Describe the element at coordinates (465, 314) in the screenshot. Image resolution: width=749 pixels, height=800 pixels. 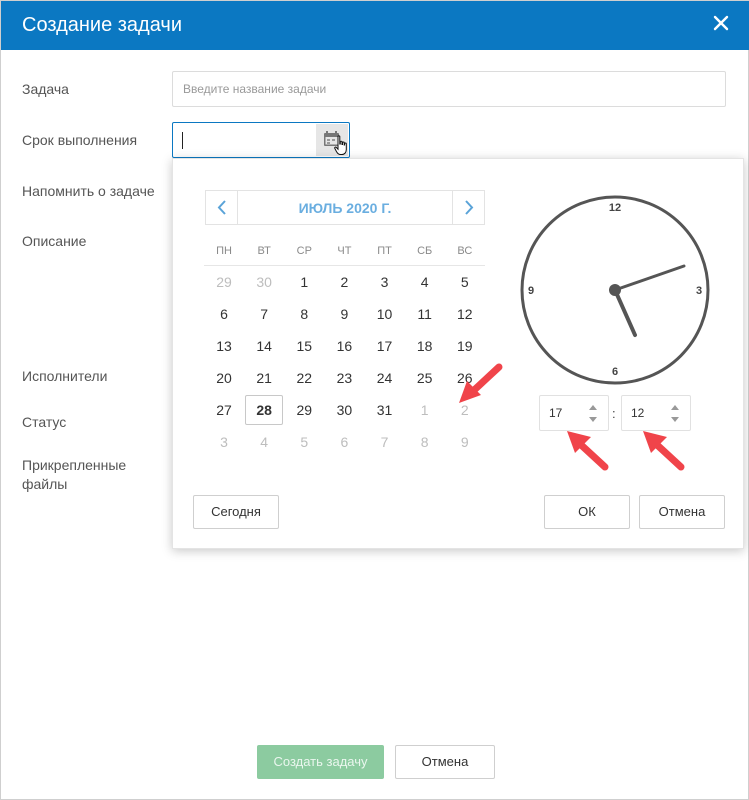
I see `calendar-day: 12` at that location.